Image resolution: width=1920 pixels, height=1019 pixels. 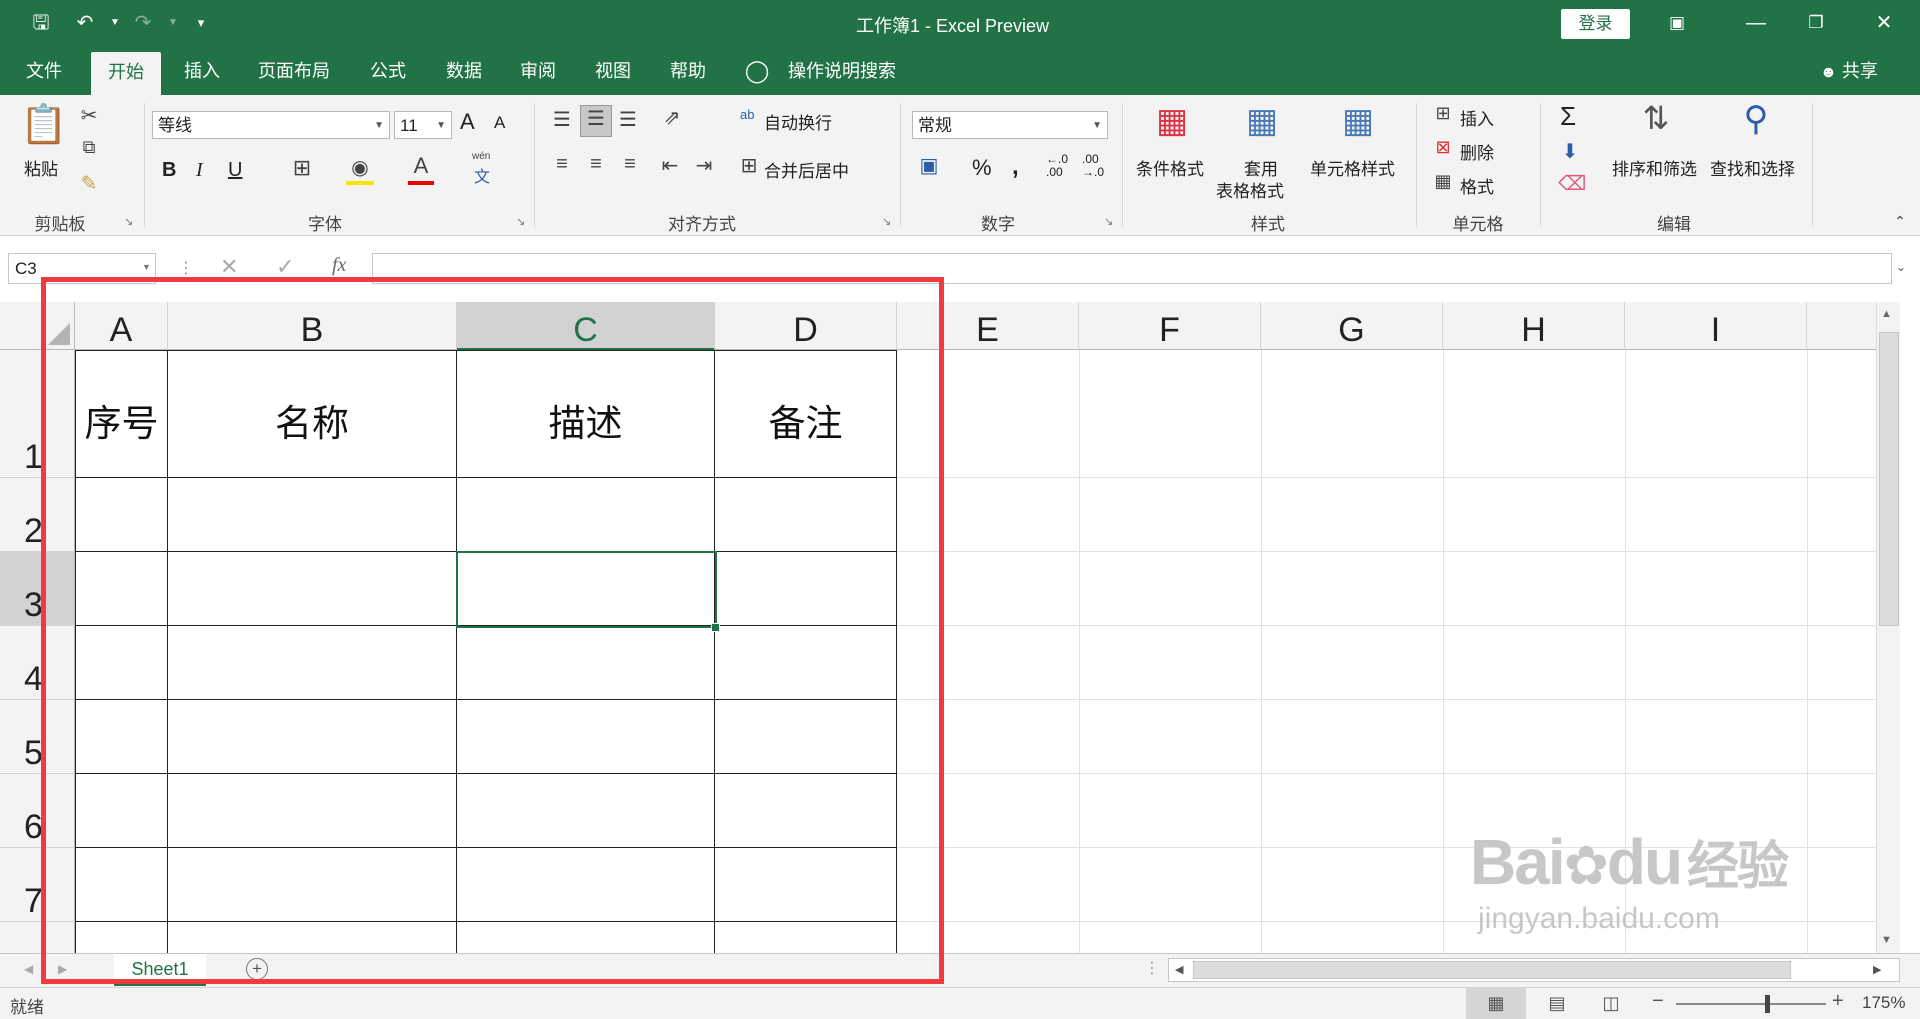 I want to click on tab-view: 视图, so click(x=613, y=70).